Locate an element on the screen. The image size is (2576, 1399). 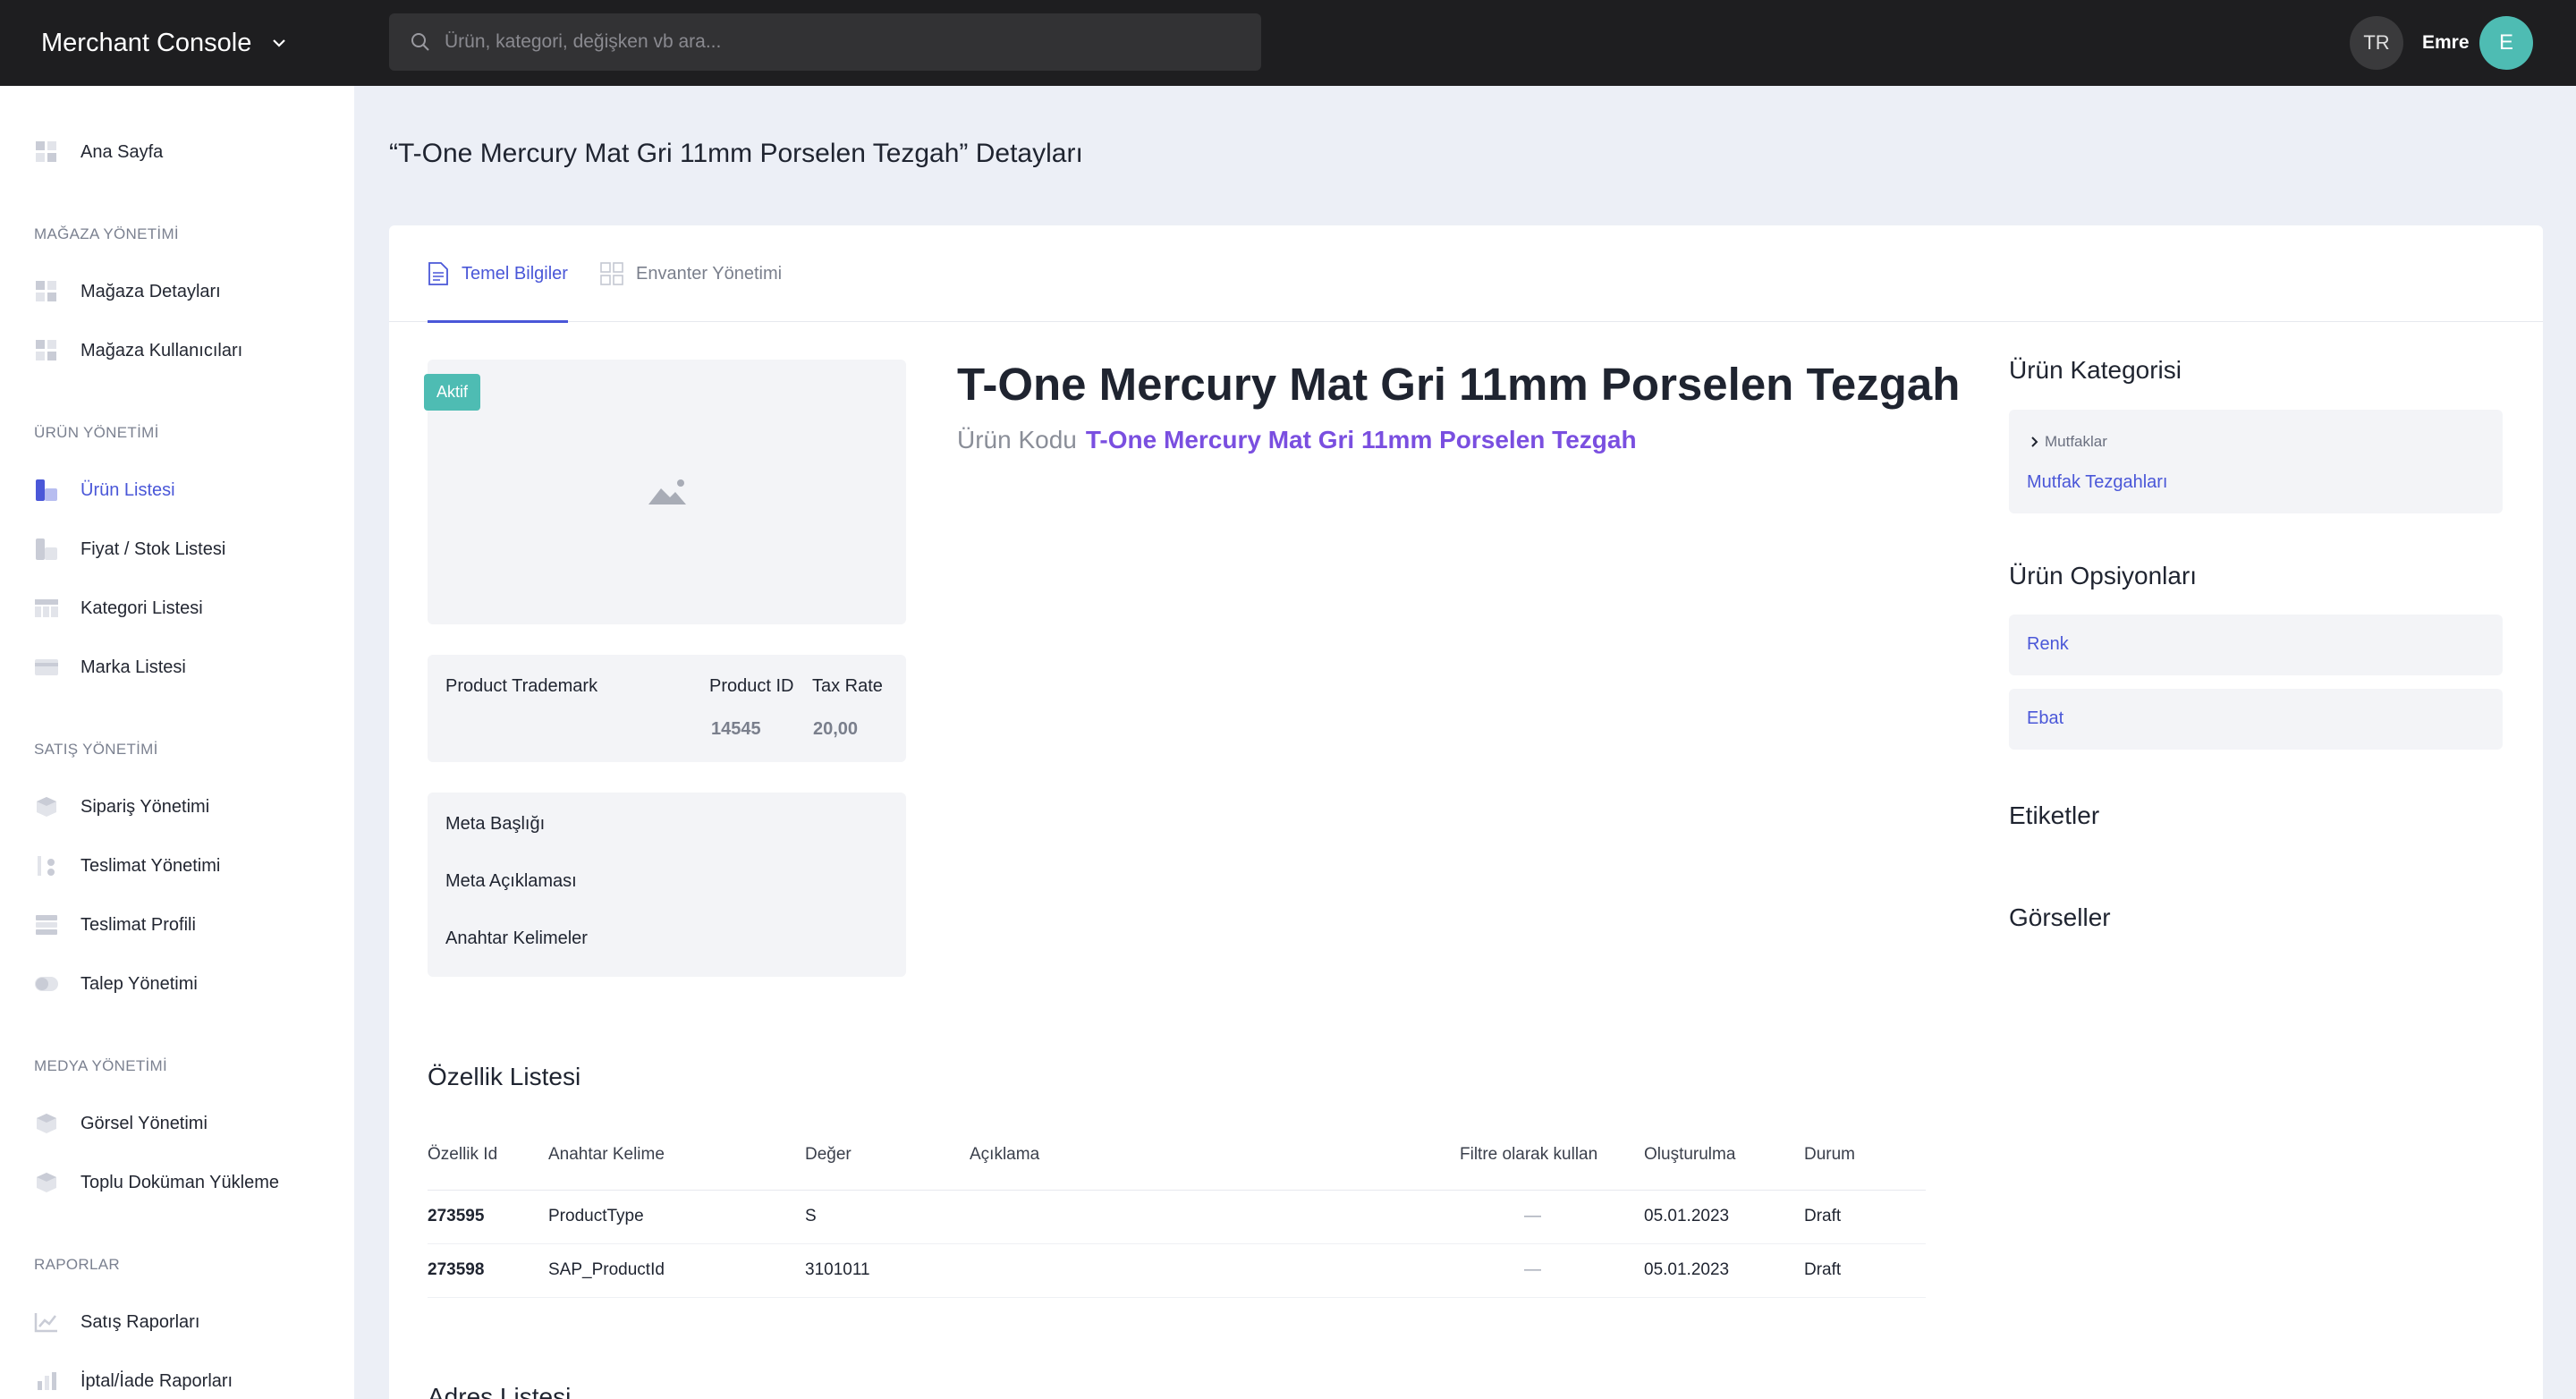
sidebar-item-return-reports: İptal/İade Raporları is located at coordinates (133, 1381).